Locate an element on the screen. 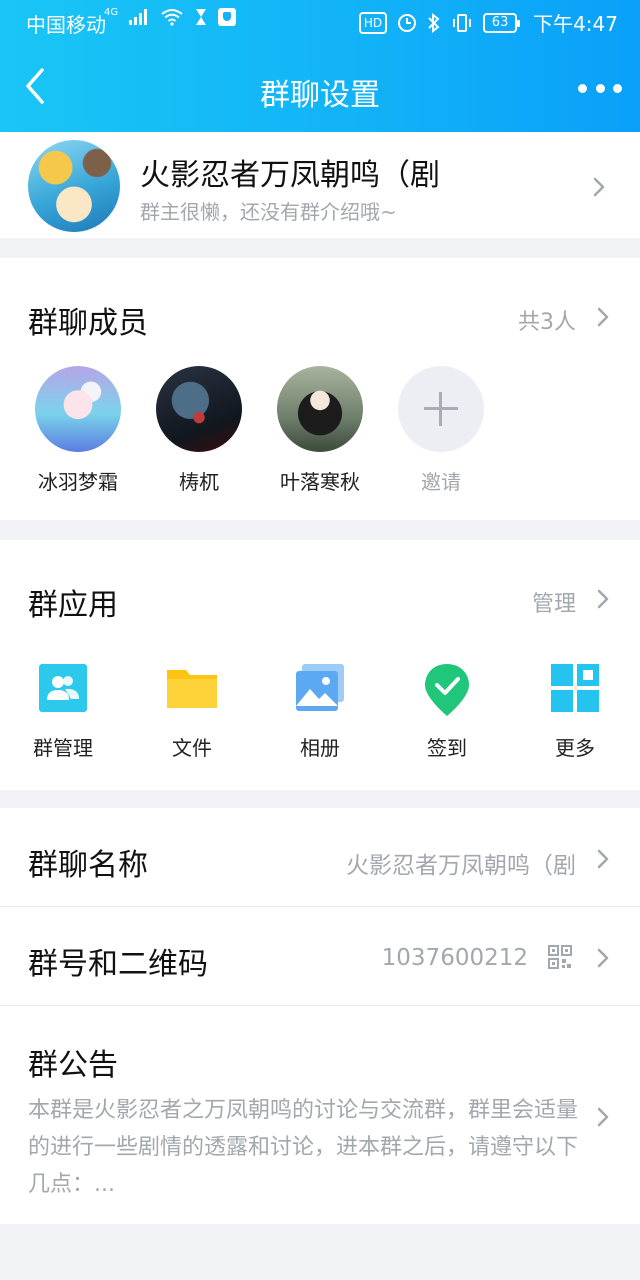  app-label: 更多 is located at coordinates (575, 748).